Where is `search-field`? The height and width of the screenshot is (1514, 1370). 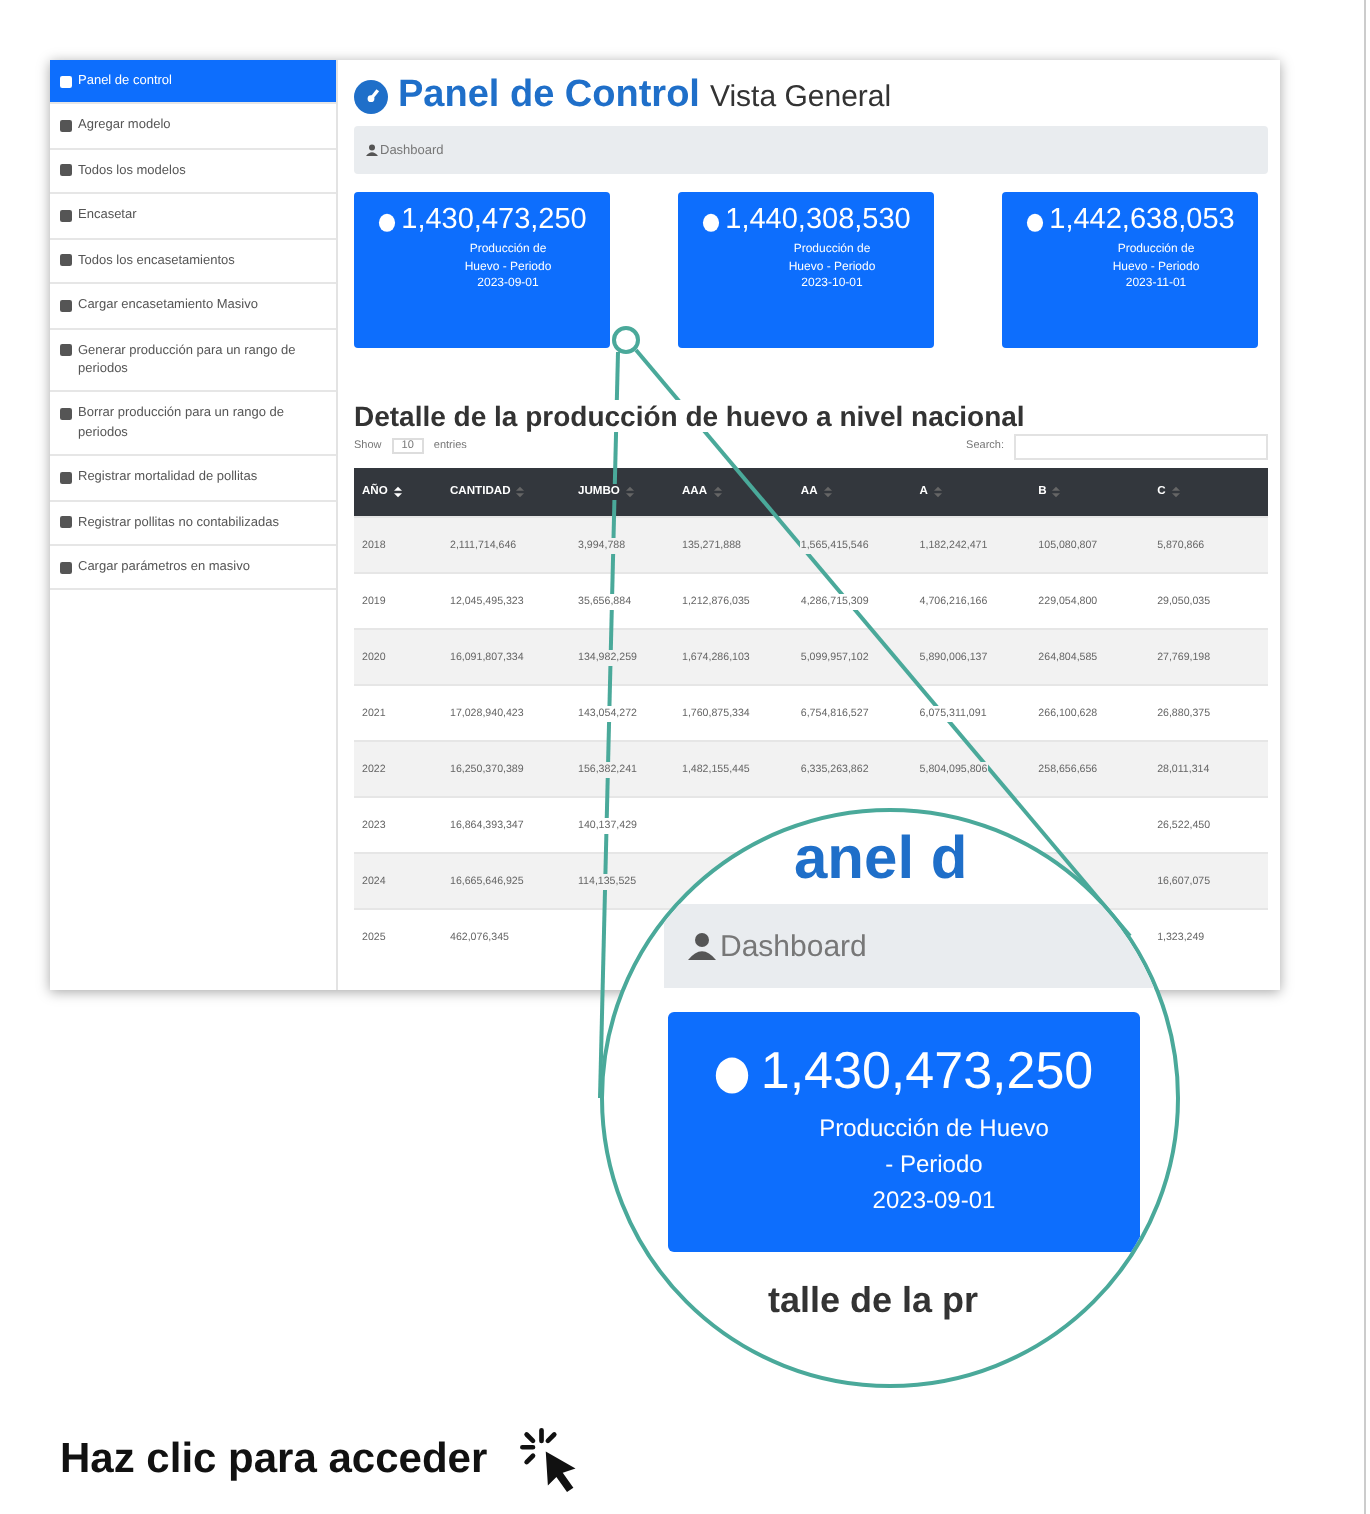 search-field is located at coordinates (1141, 446).